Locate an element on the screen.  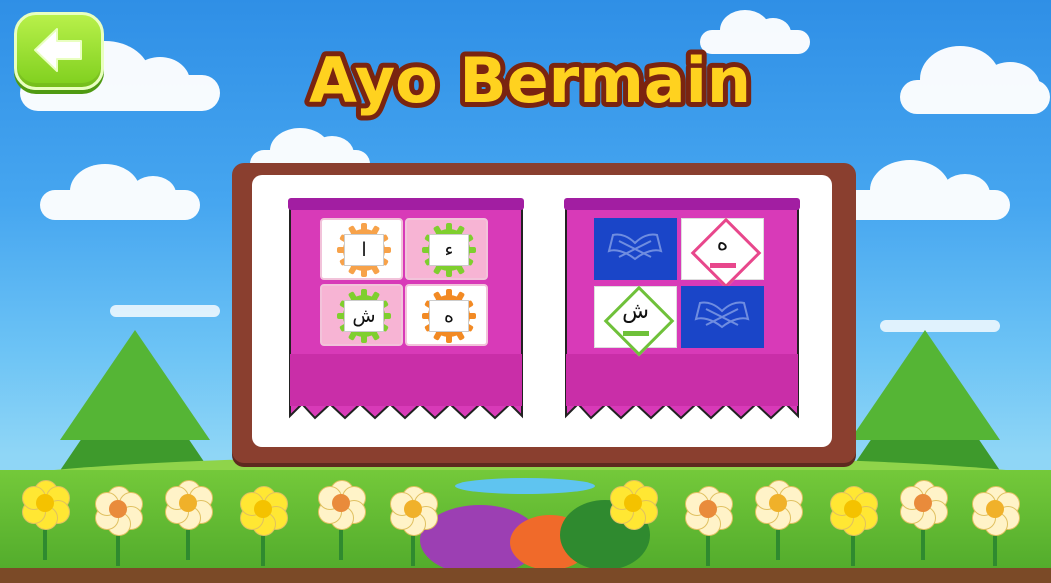
gear-letter-card: ش is located at coordinates (361, 315).